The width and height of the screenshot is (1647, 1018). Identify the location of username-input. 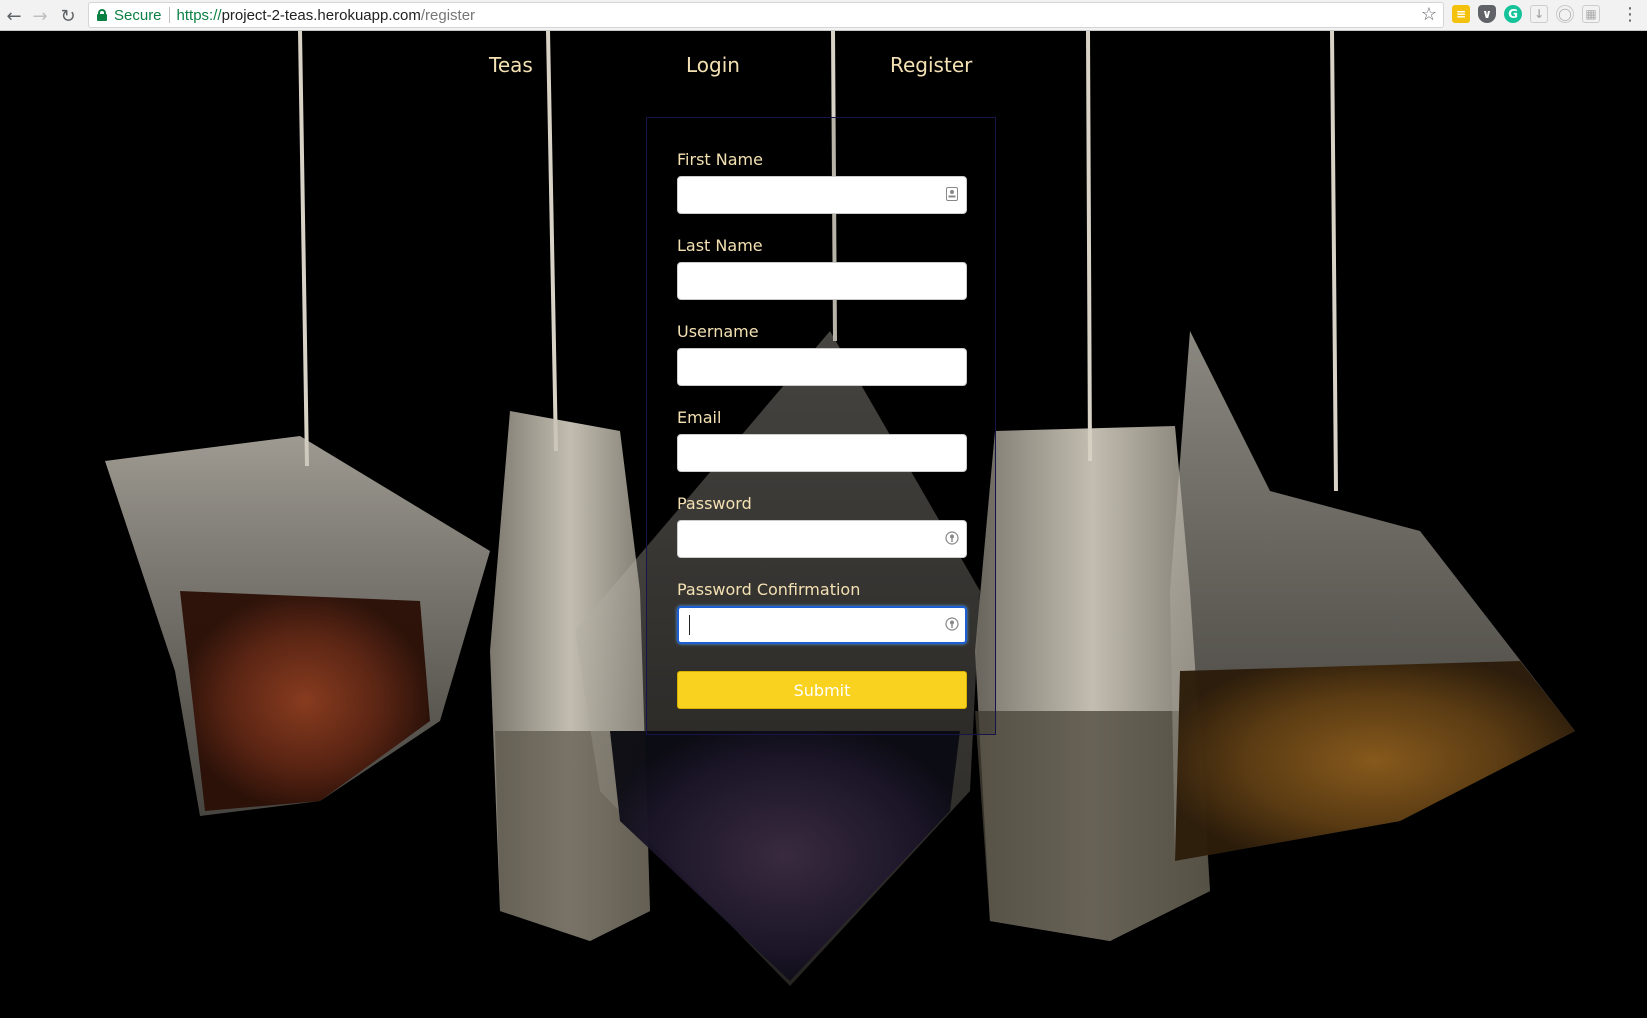
(822, 367).